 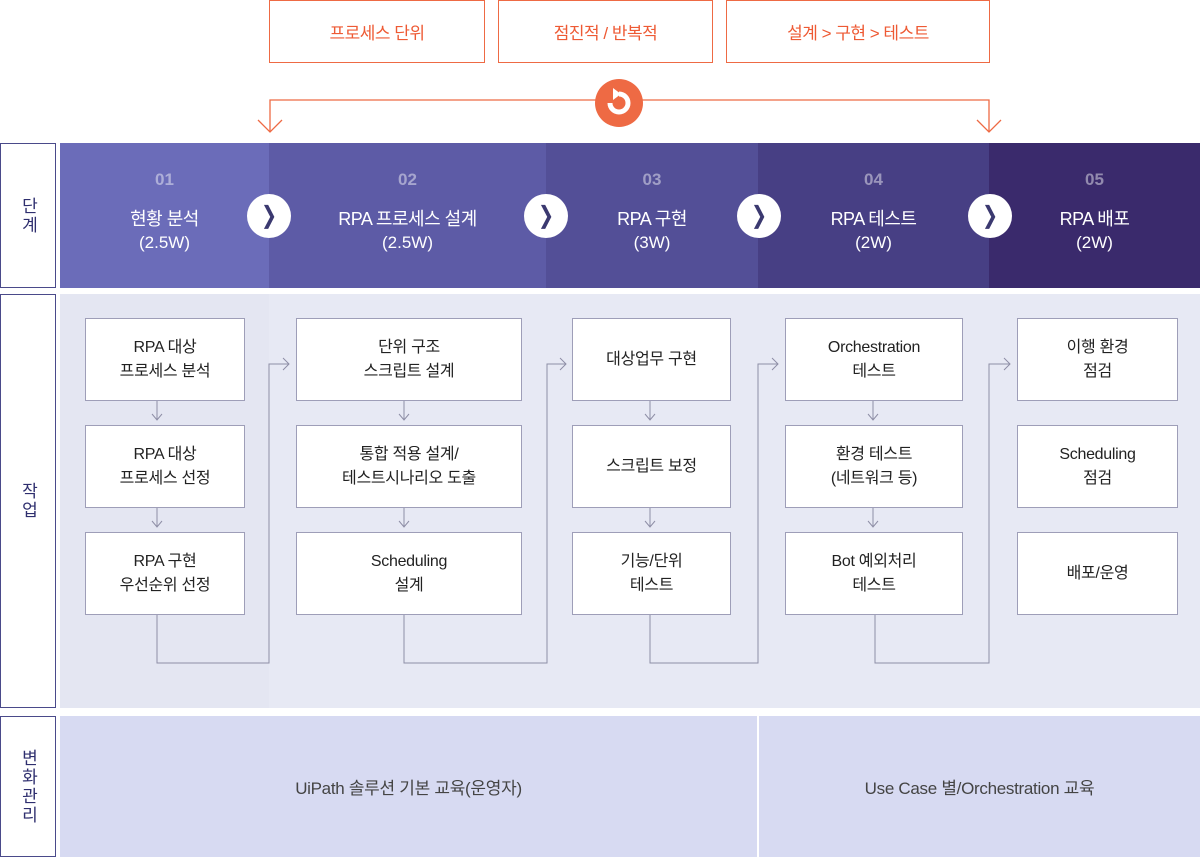 I want to click on task-box: 통합 적용 설계/ 테스트시나리오 도출, so click(x=409, y=466).